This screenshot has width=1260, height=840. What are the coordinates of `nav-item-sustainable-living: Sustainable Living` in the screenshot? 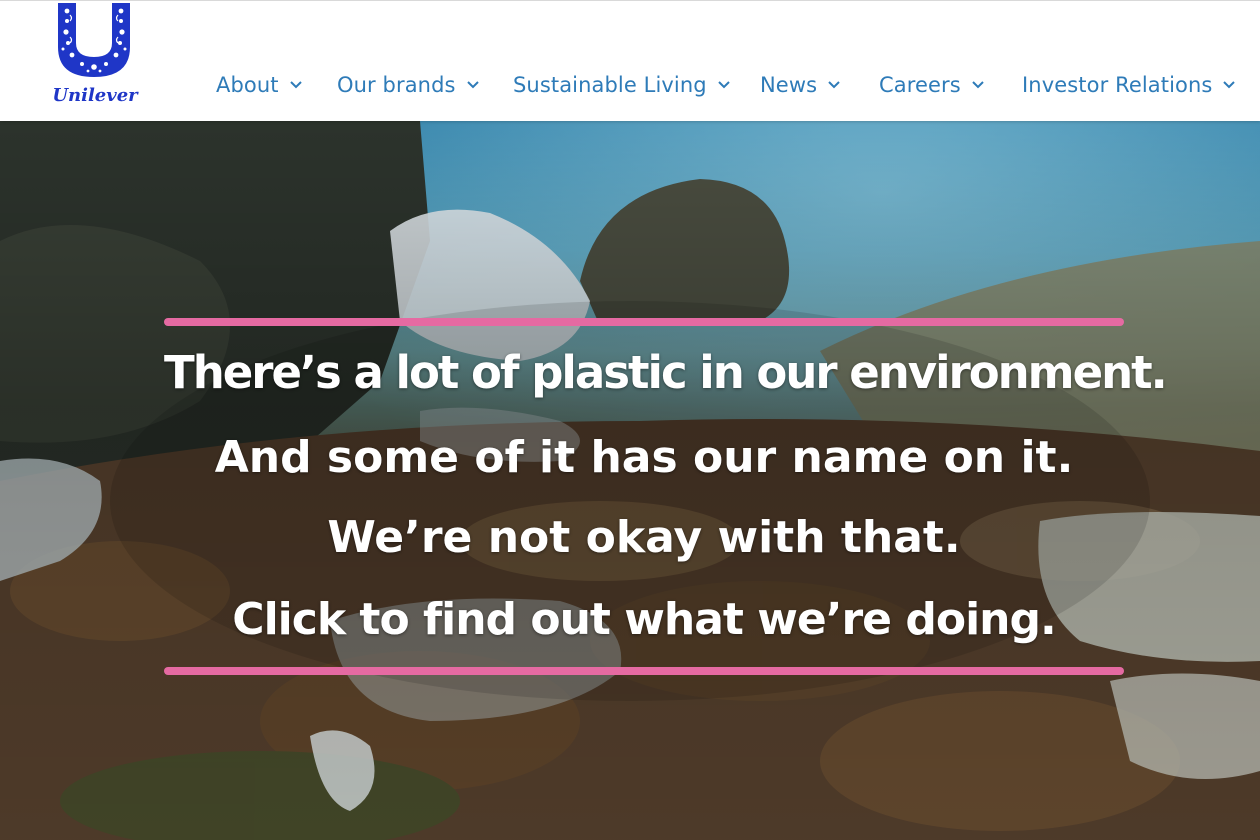 It's located at (621, 85).